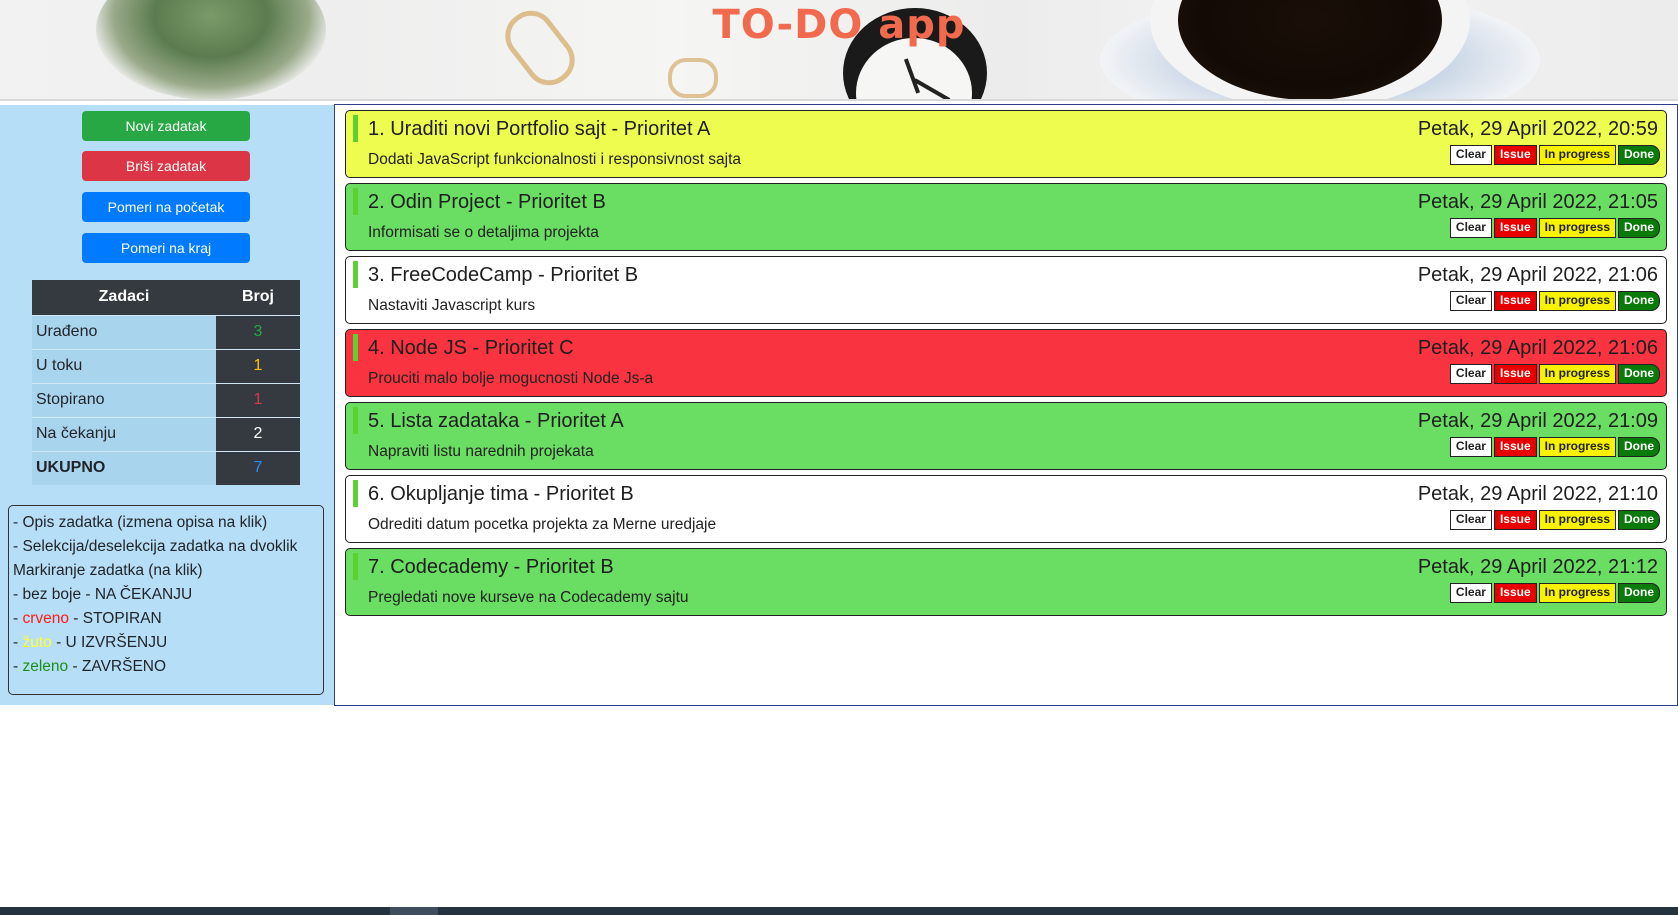  I want to click on task-date: Petak, 29 April 2022, 21:06, so click(1537, 275).